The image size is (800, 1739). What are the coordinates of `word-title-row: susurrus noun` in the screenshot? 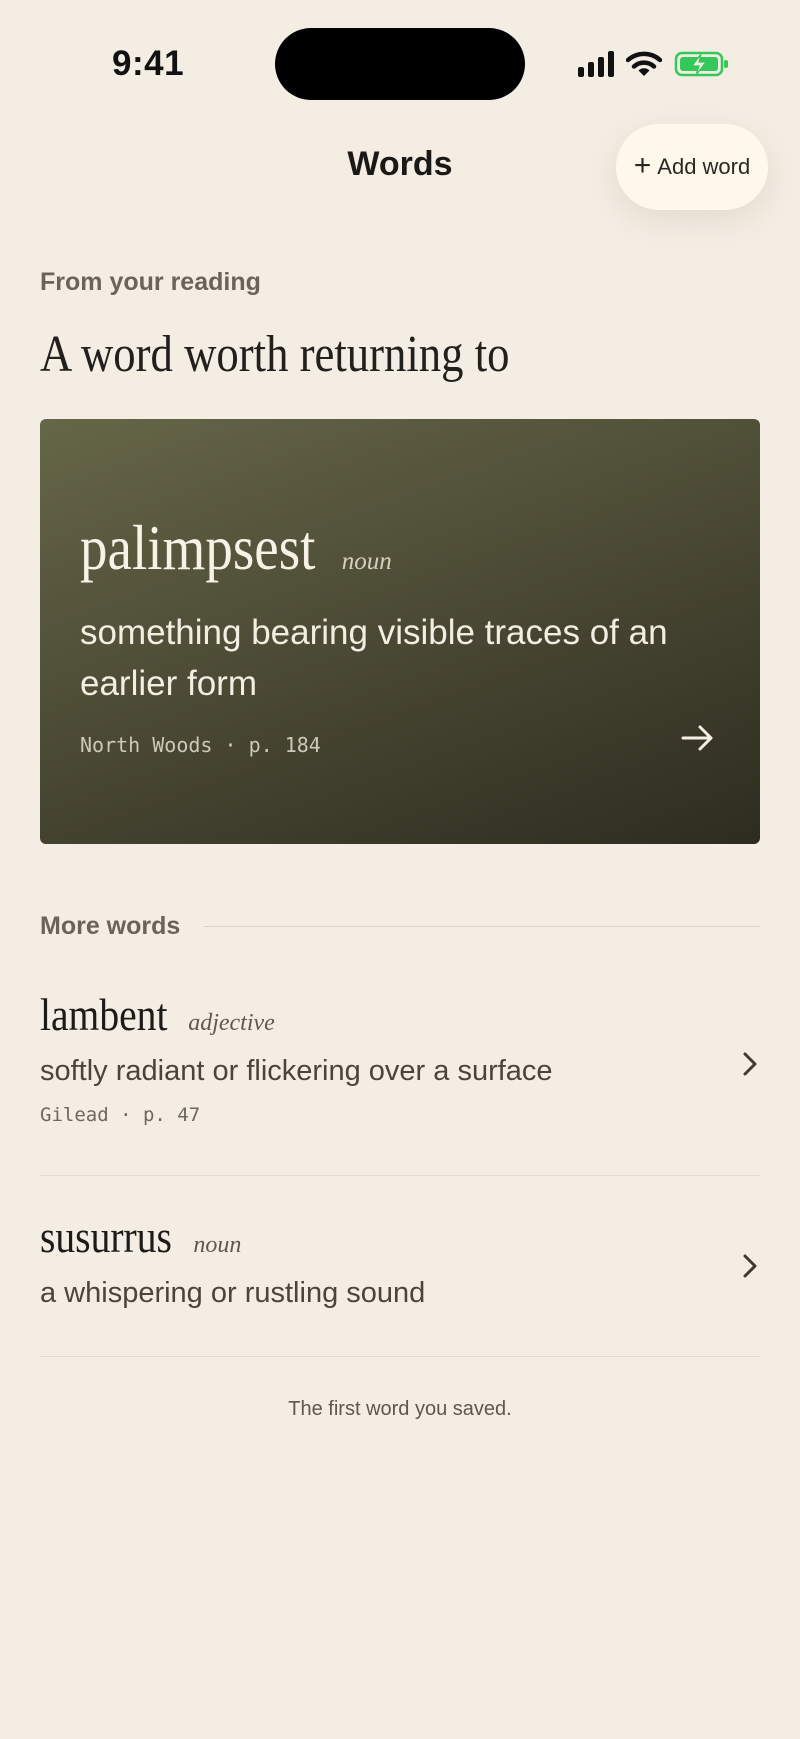 It's located at (400, 1236).